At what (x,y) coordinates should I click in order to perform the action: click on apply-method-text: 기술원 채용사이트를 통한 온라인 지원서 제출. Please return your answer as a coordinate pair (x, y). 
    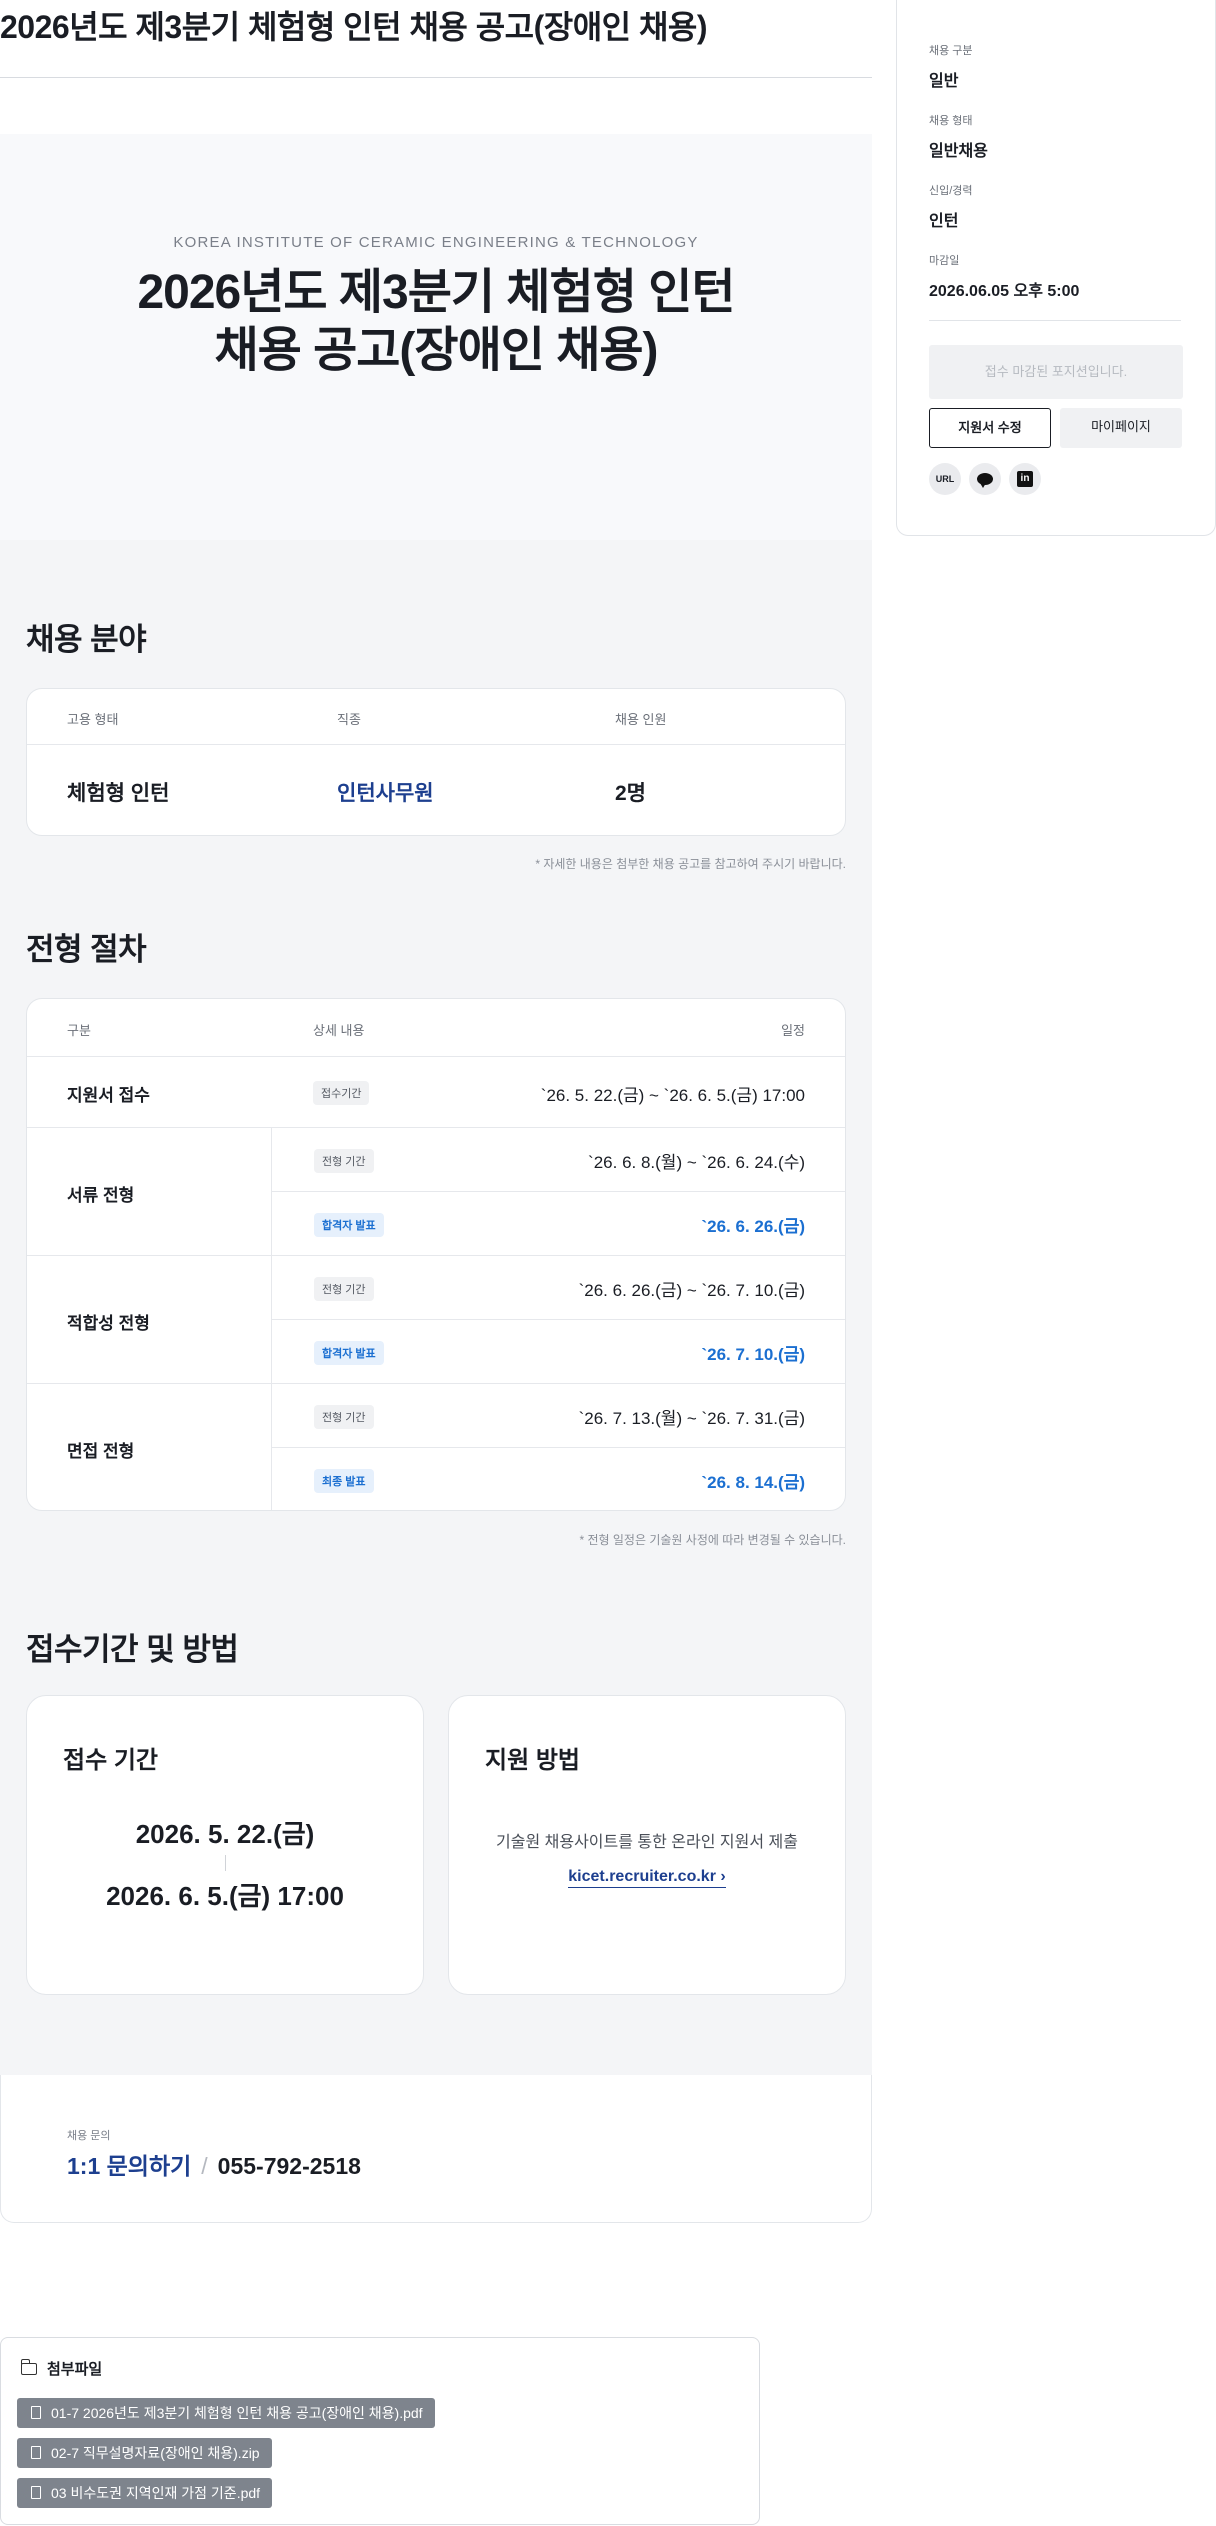
    Looking at the image, I should click on (647, 1842).